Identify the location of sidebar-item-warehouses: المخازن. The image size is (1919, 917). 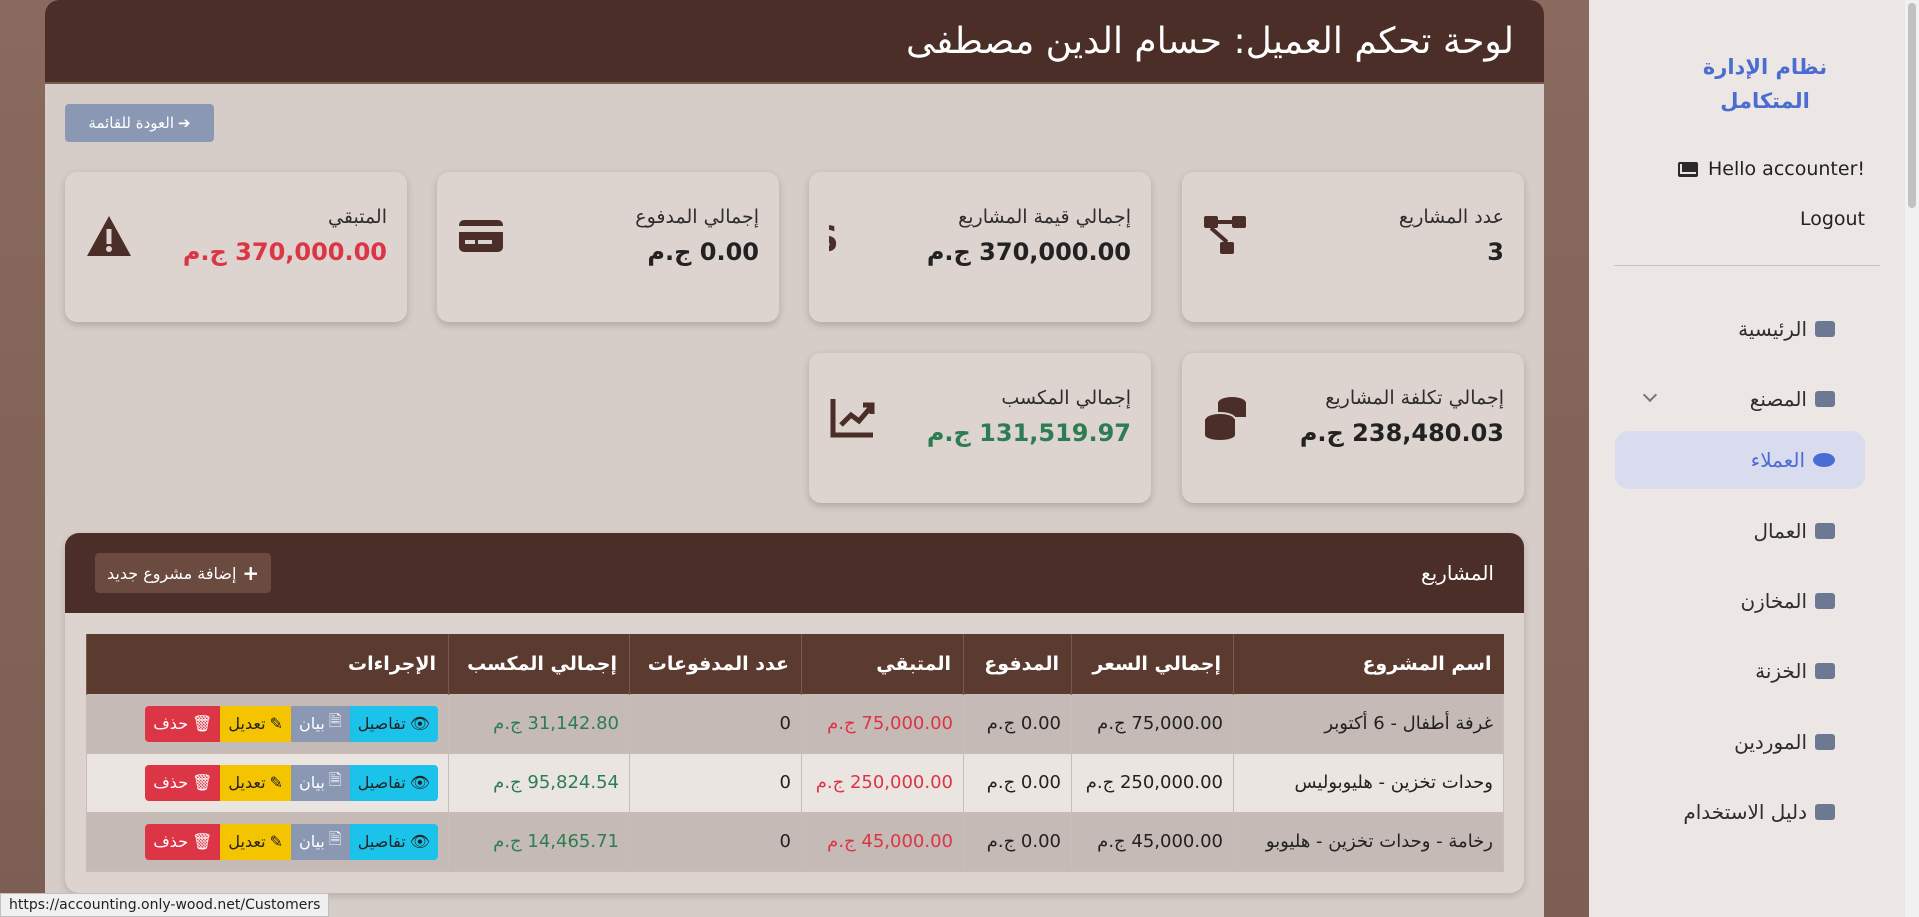
(1740, 601).